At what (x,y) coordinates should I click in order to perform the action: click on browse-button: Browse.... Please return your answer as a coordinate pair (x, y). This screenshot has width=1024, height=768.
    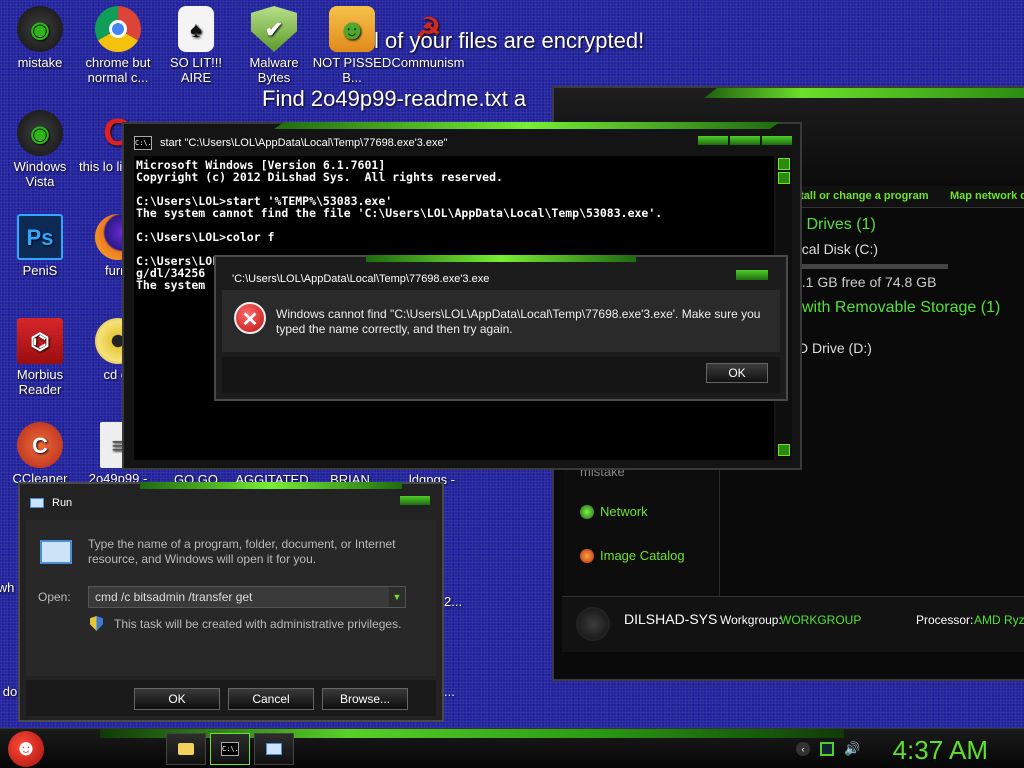
    Looking at the image, I should click on (365, 699).